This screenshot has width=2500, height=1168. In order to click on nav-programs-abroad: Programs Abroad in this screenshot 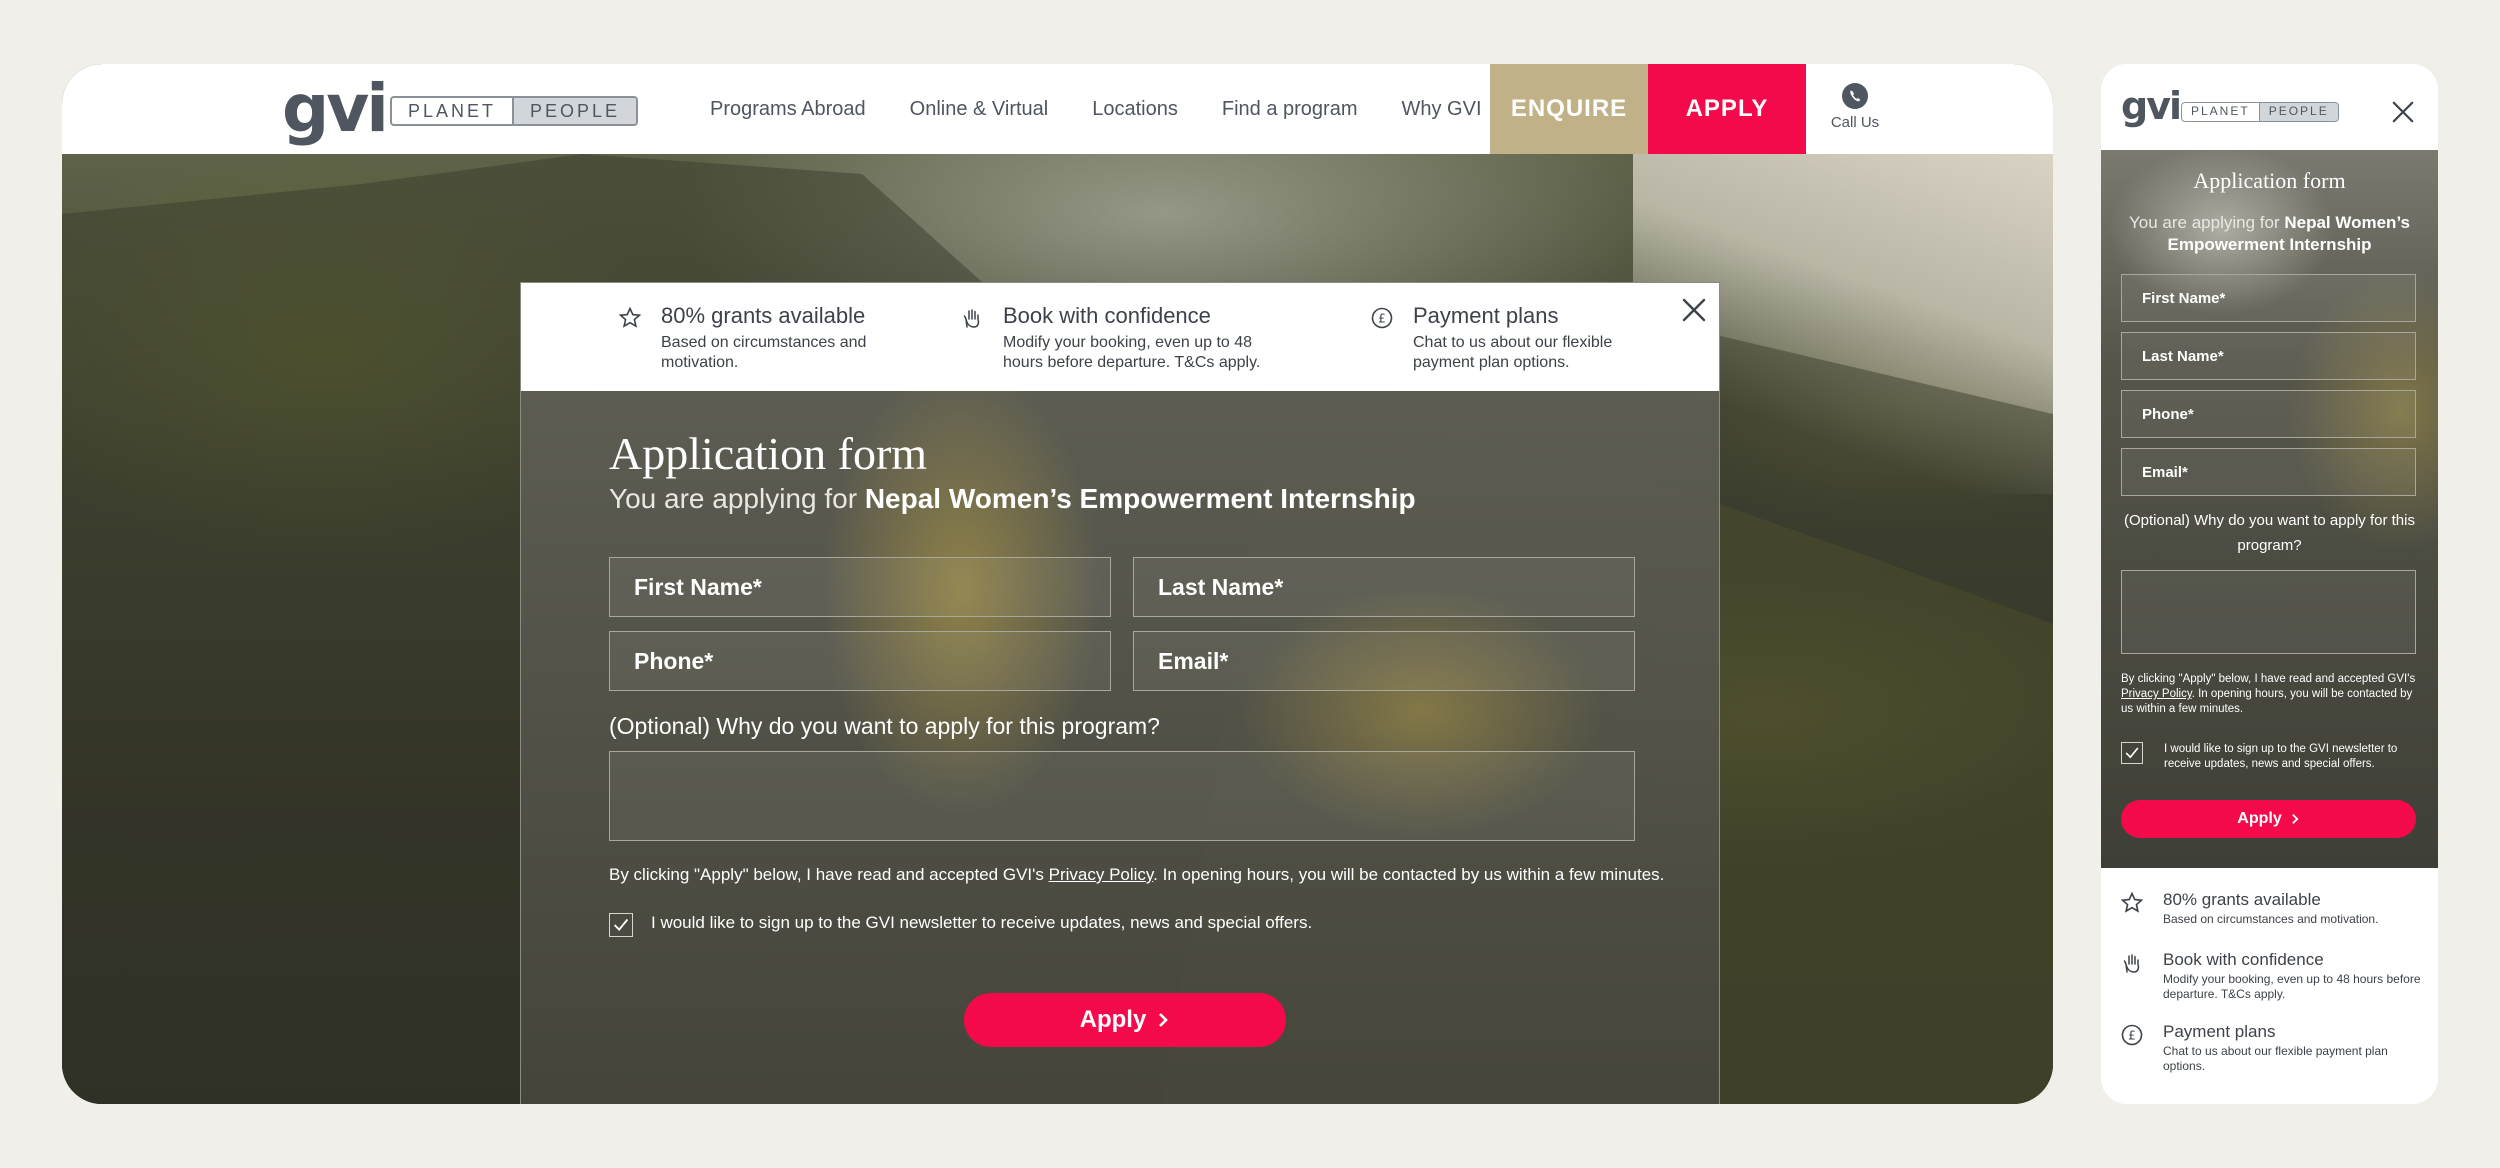, I will do `click(788, 109)`.